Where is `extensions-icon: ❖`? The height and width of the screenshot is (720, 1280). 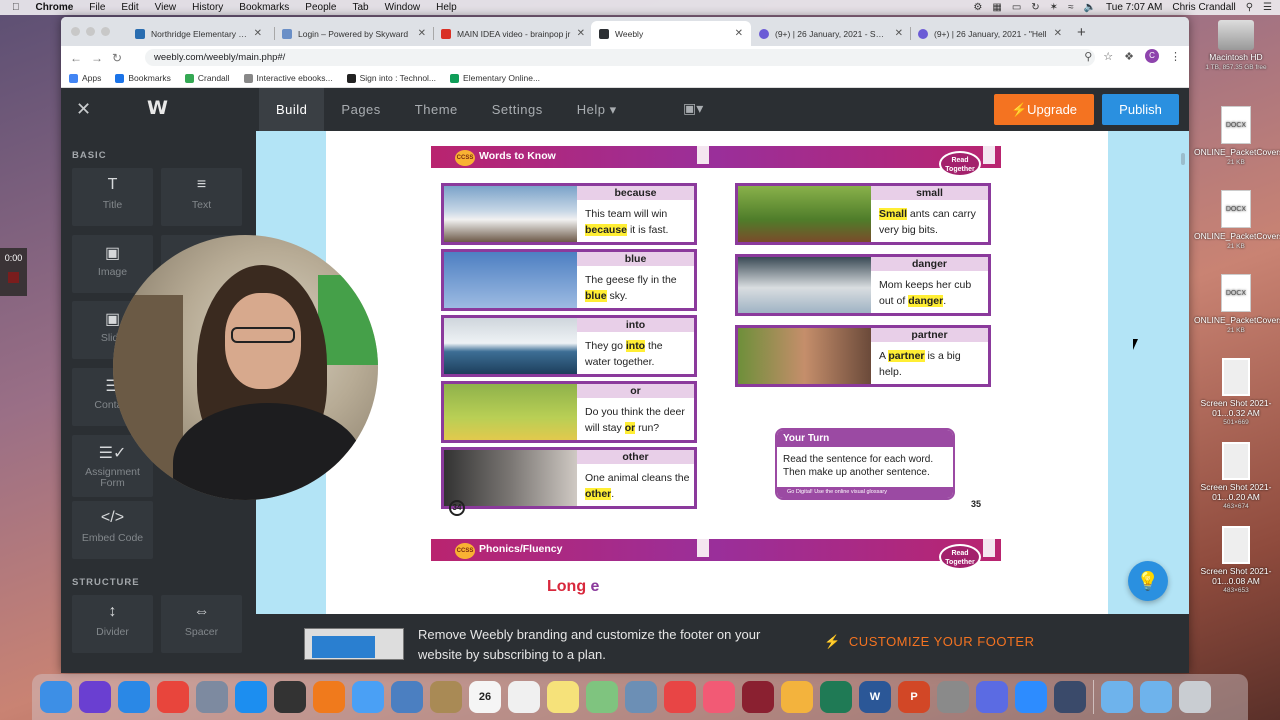 extensions-icon: ❖ is located at coordinates (1129, 56).